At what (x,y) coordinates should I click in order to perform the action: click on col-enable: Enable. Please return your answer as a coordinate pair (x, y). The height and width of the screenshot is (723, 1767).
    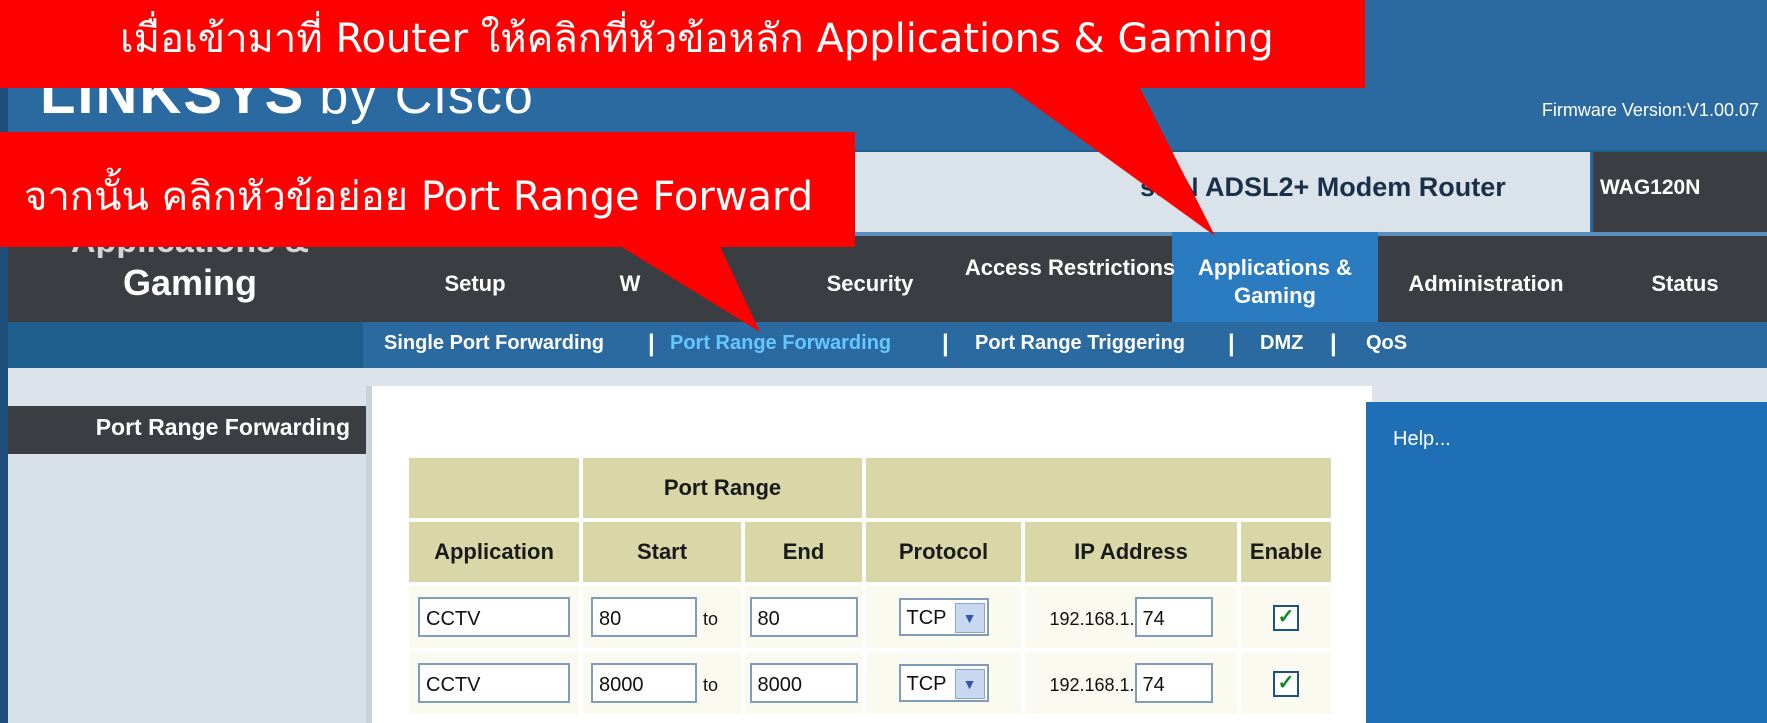
    Looking at the image, I should click on (1286, 552).